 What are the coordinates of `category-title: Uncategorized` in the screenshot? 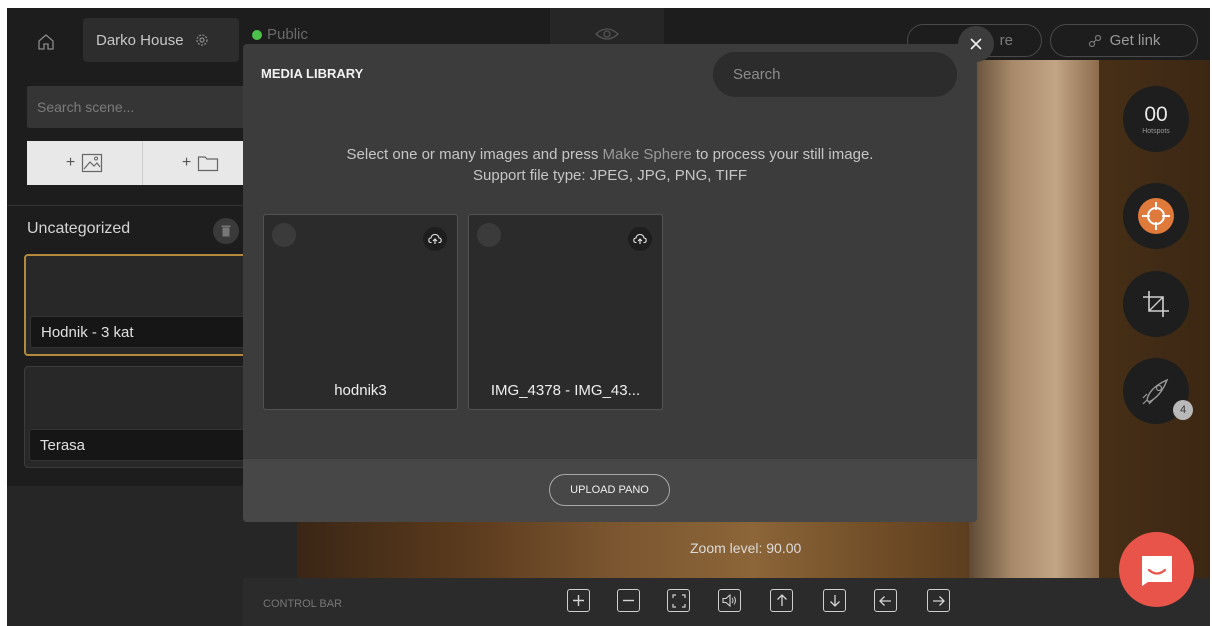 It's located at (79, 228).